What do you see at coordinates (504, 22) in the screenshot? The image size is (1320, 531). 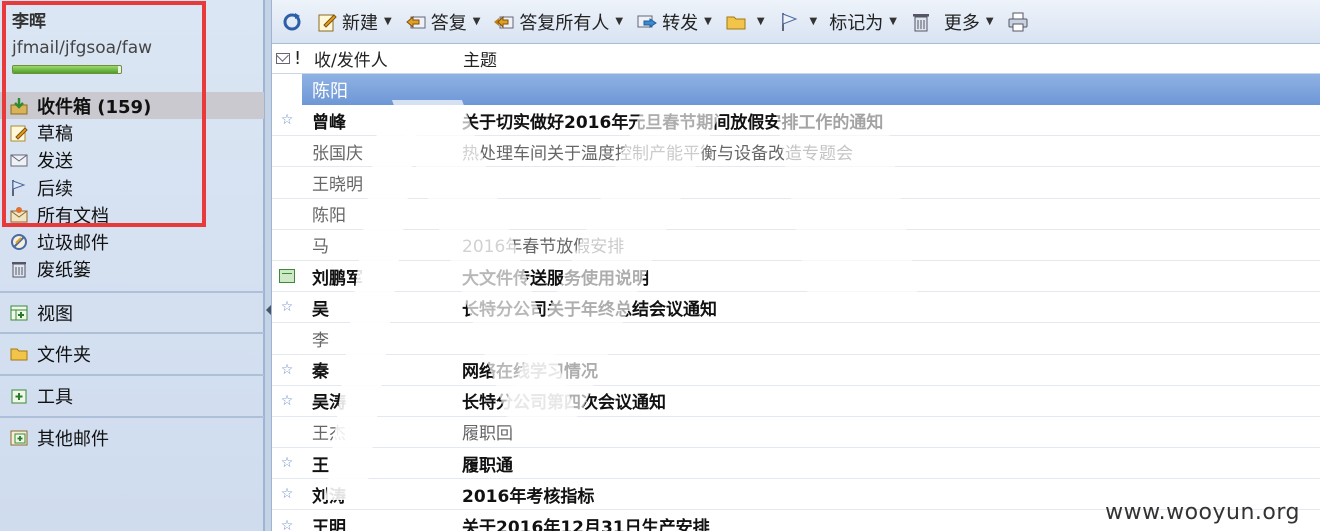 I see `reply-all-icon` at bounding box center [504, 22].